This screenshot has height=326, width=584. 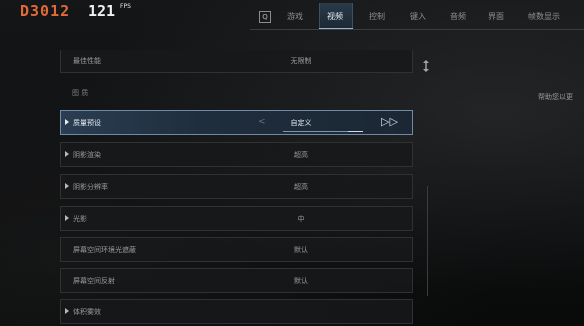 I want to click on setting-description: 帮助您以更, so click(x=555, y=97).